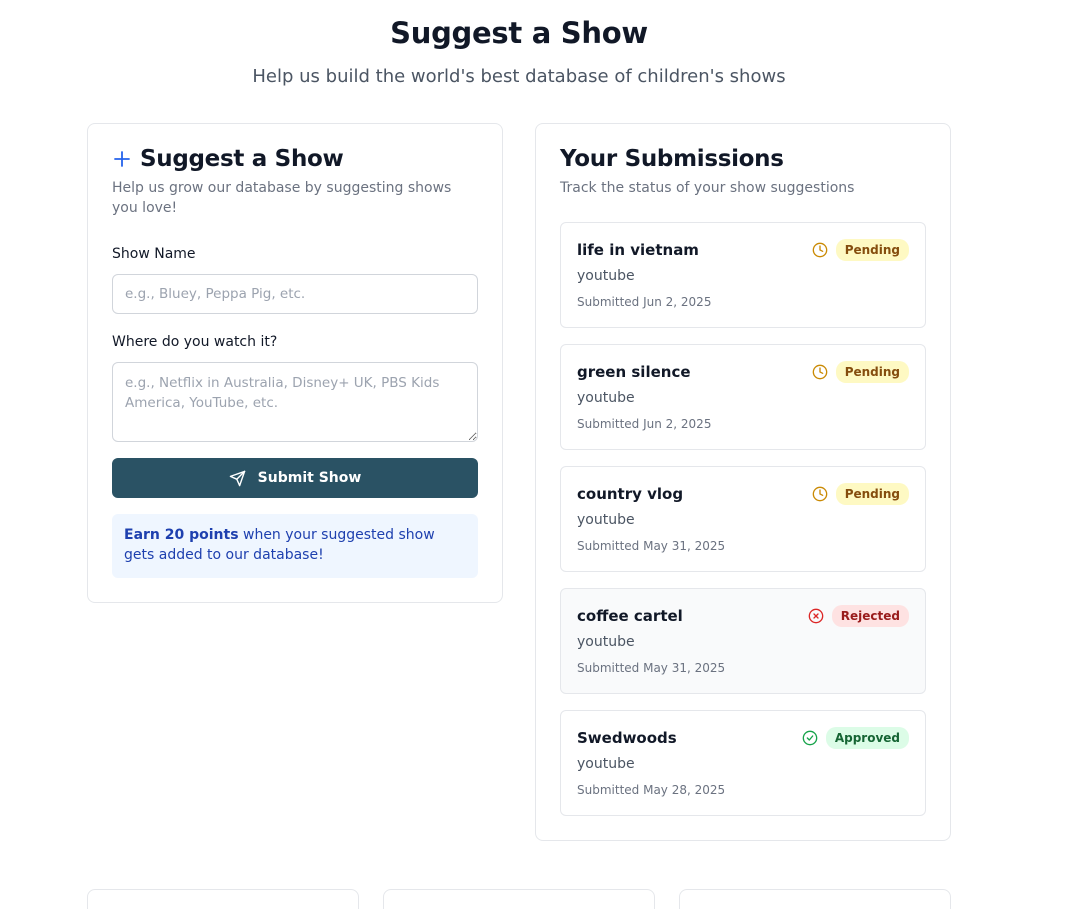  What do you see at coordinates (122, 159) in the screenshot?
I see `plus-icon` at bounding box center [122, 159].